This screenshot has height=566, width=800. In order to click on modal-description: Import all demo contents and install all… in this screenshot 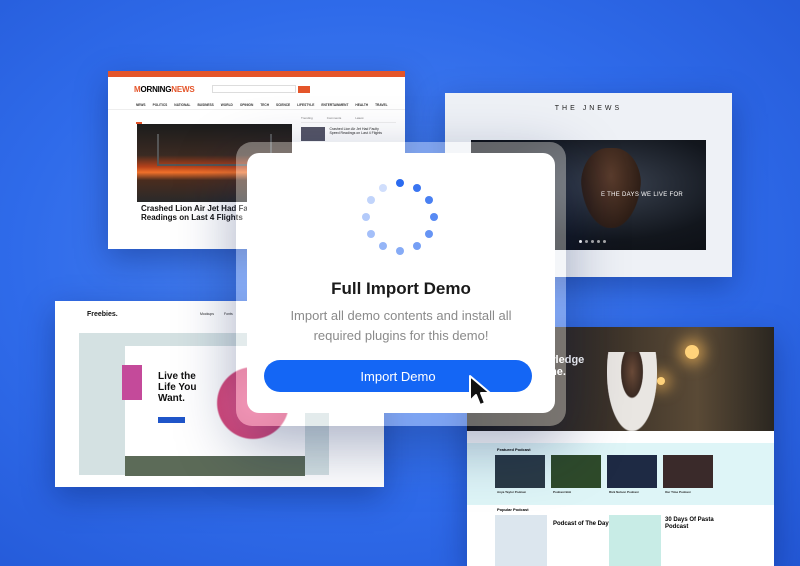, I will do `click(401, 325)`.